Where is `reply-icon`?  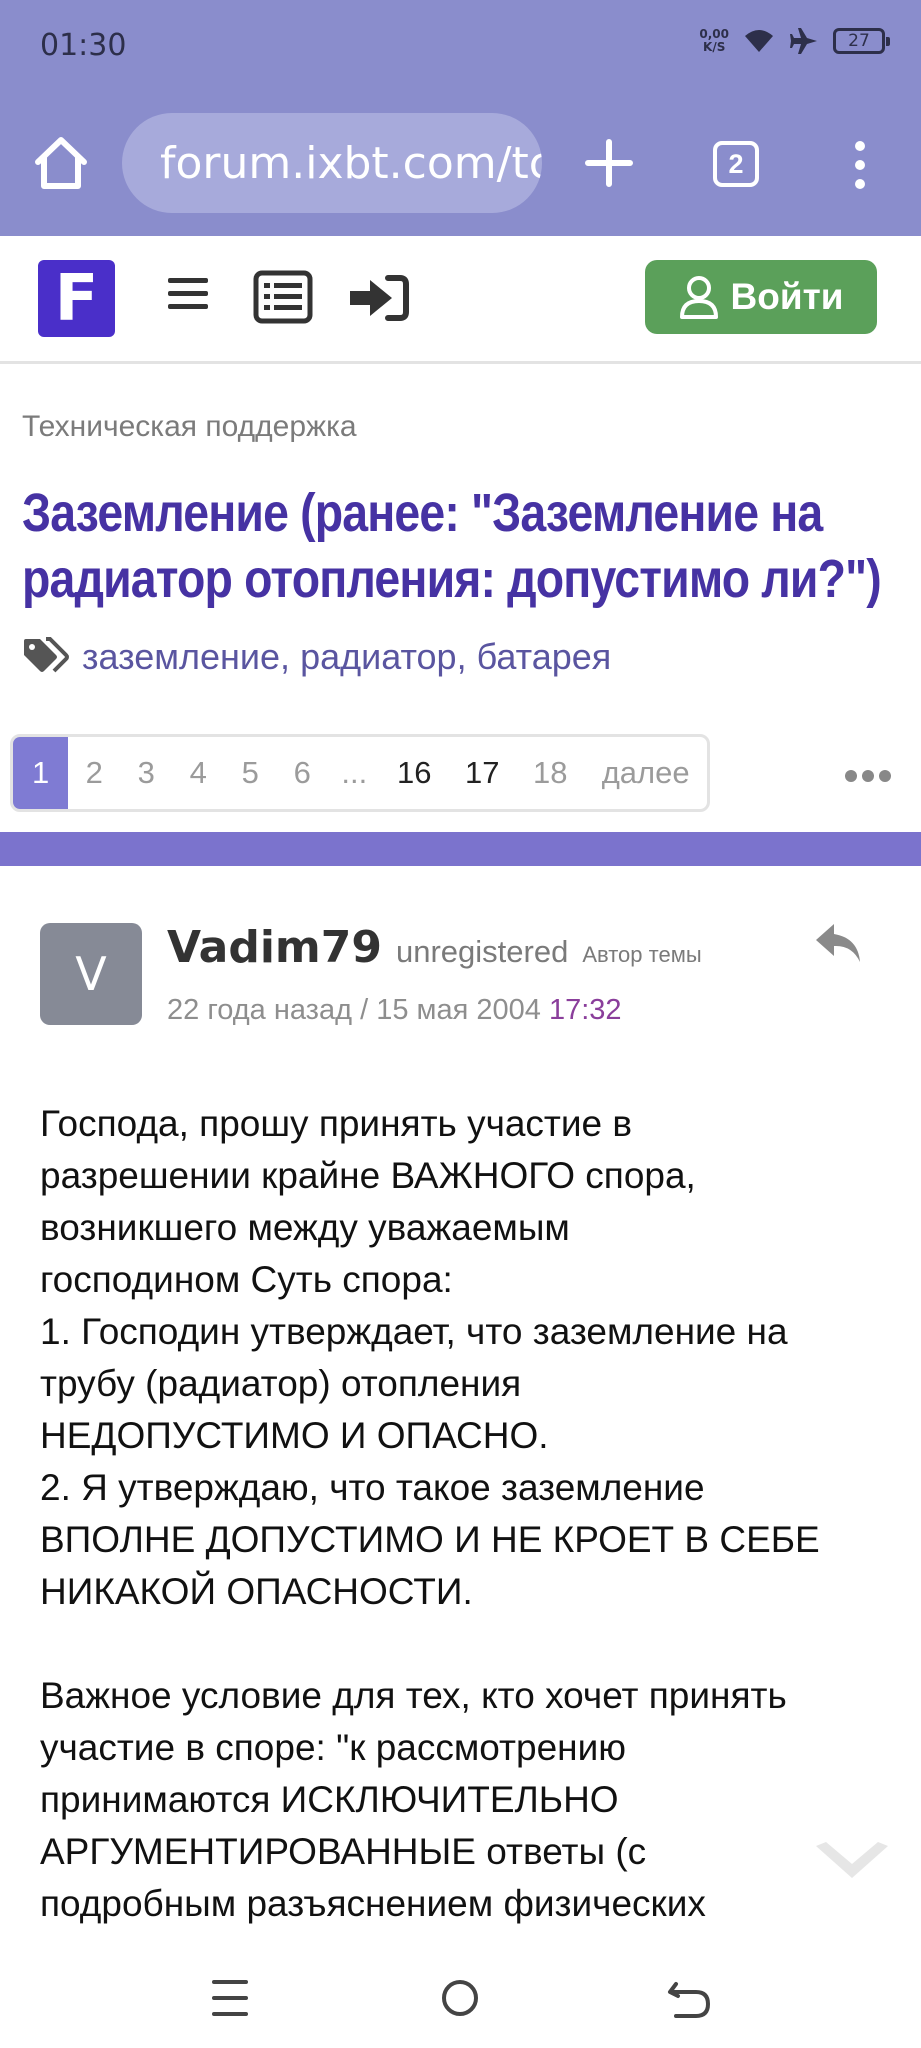 reply-icon is located at coordinates (838, 944).